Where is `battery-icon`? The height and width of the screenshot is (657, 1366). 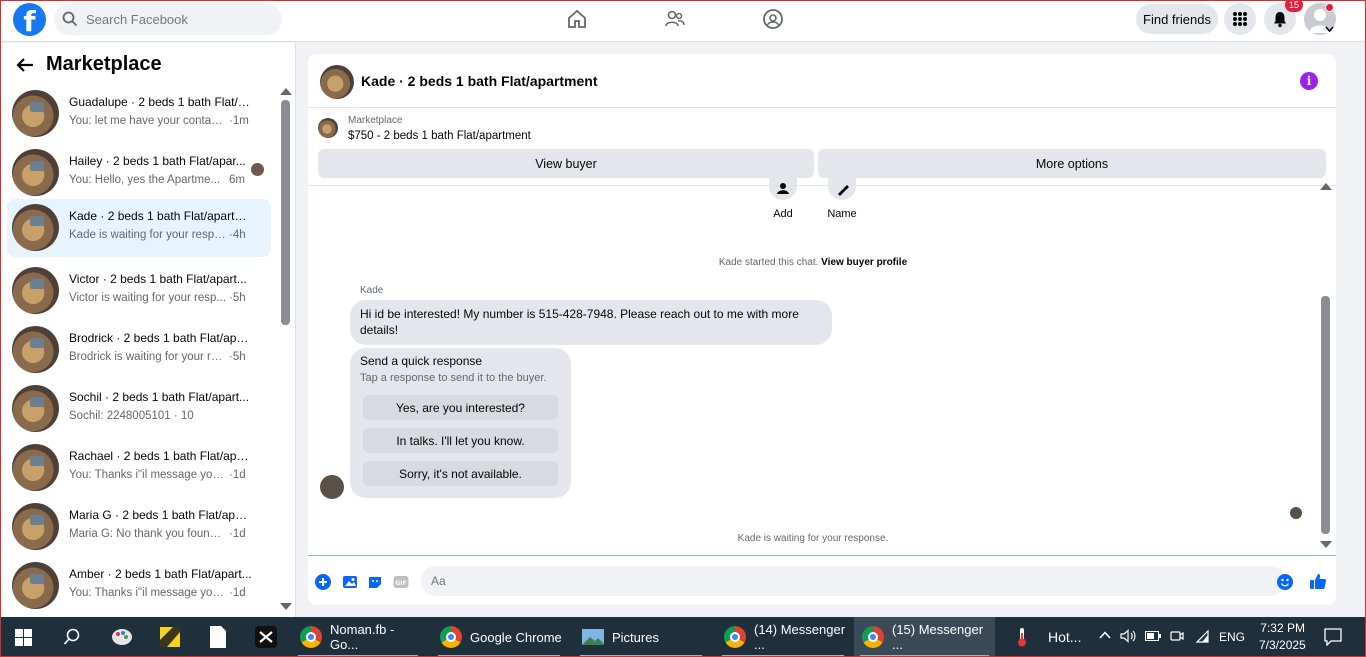 battery-icon is located at coordinates (1153, 636).